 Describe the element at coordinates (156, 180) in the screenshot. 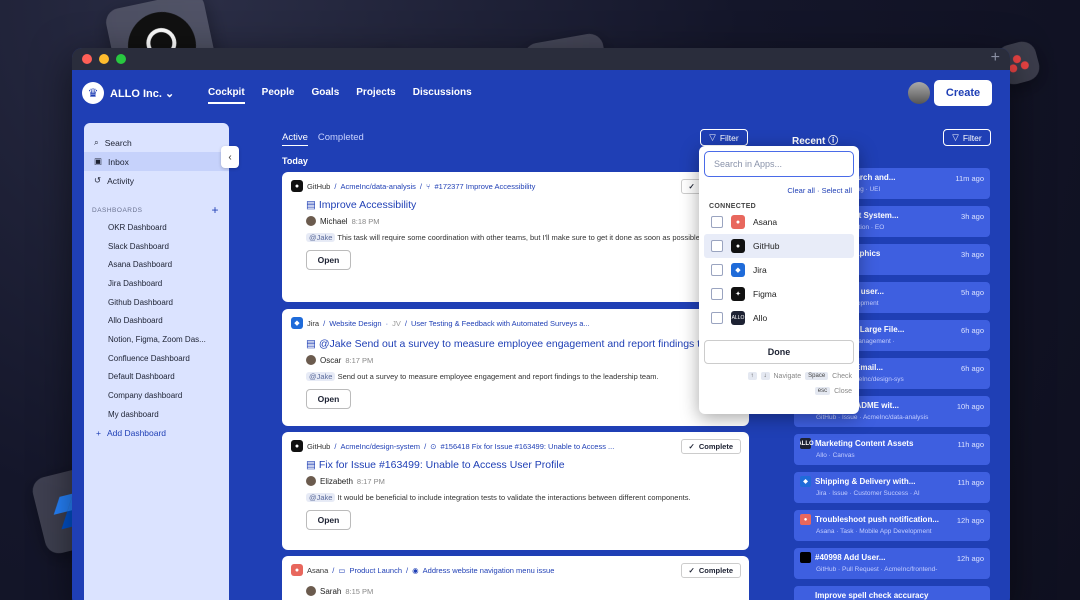

I see `sidebar-item-activity: ↺ Activity` at that location.